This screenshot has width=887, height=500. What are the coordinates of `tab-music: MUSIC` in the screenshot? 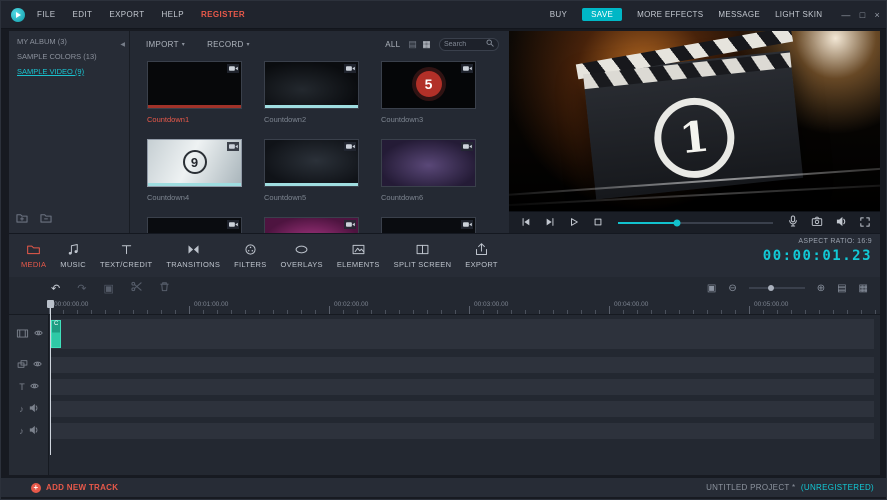 It's located at (73, 255).